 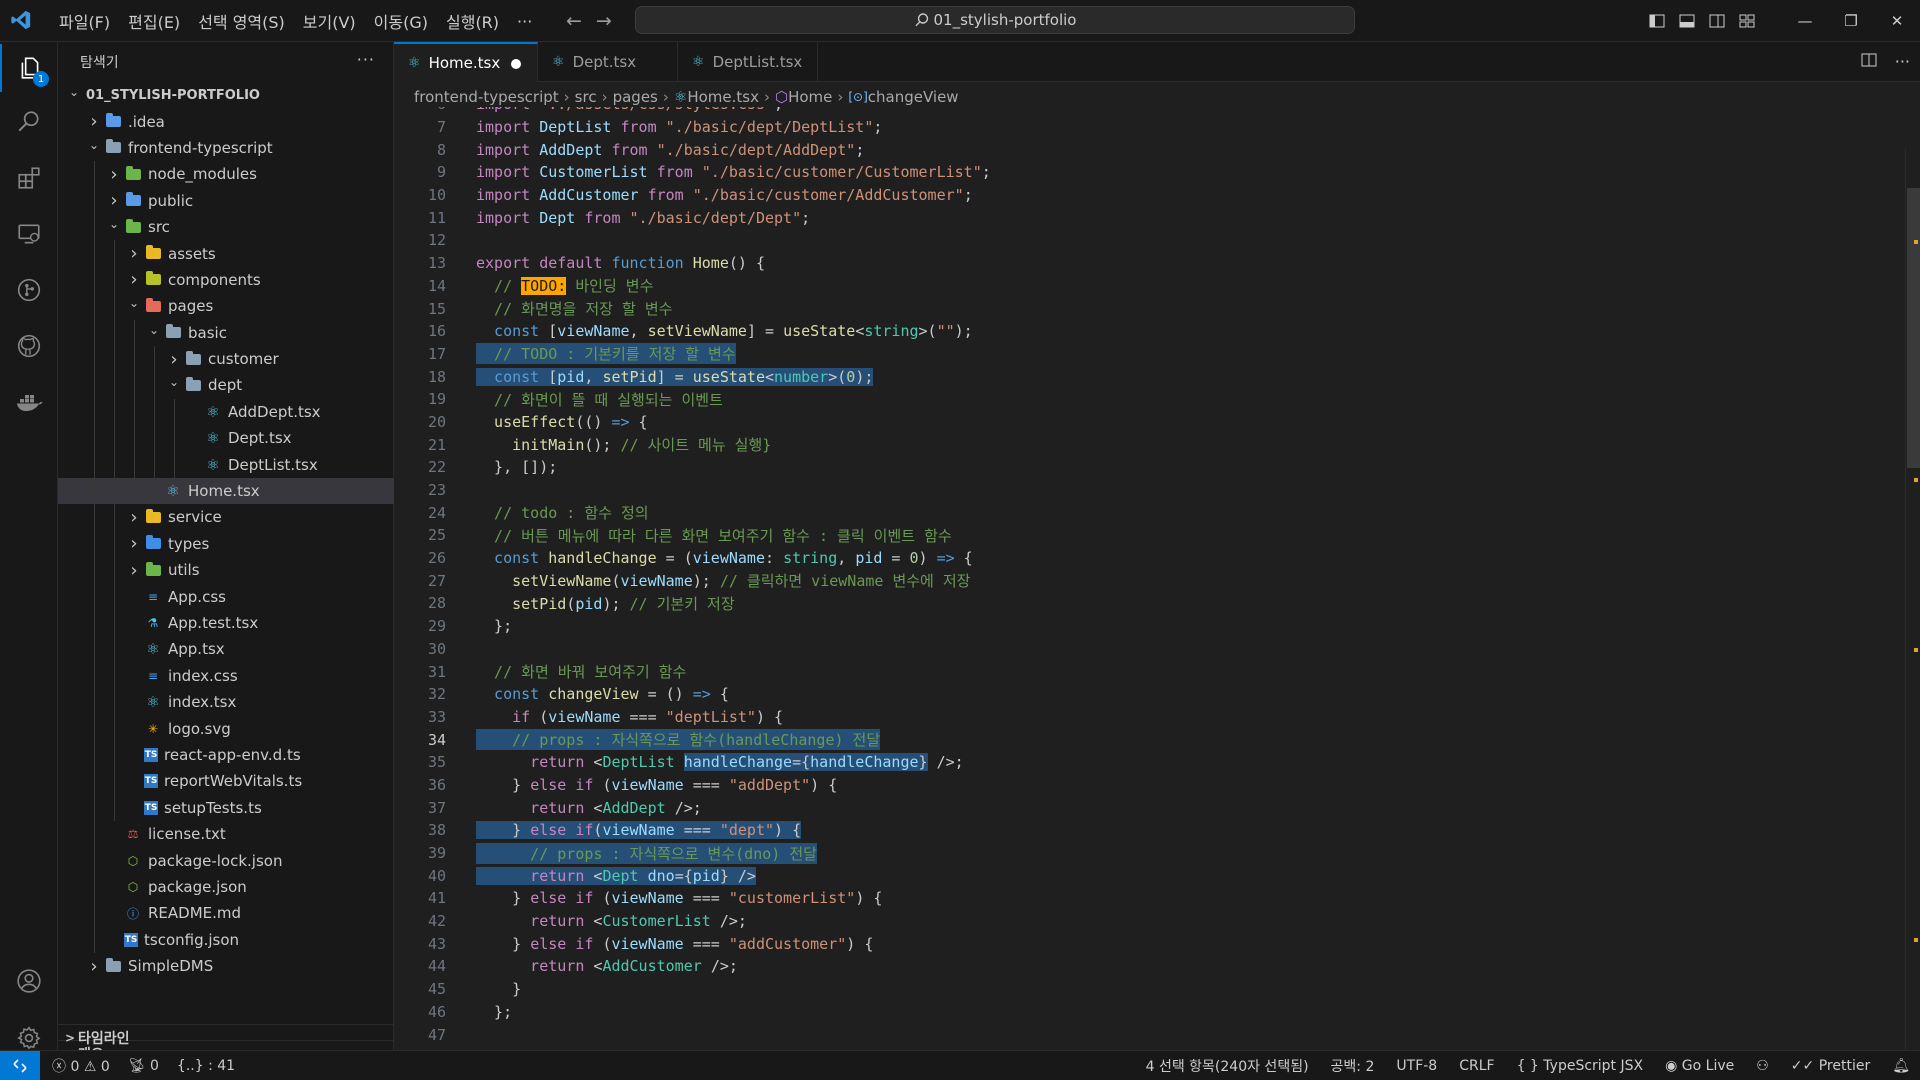 What do you see at coordinates (94, 200) in the screenshot?
I see `indent-guide` at bounding box center [94, 200].